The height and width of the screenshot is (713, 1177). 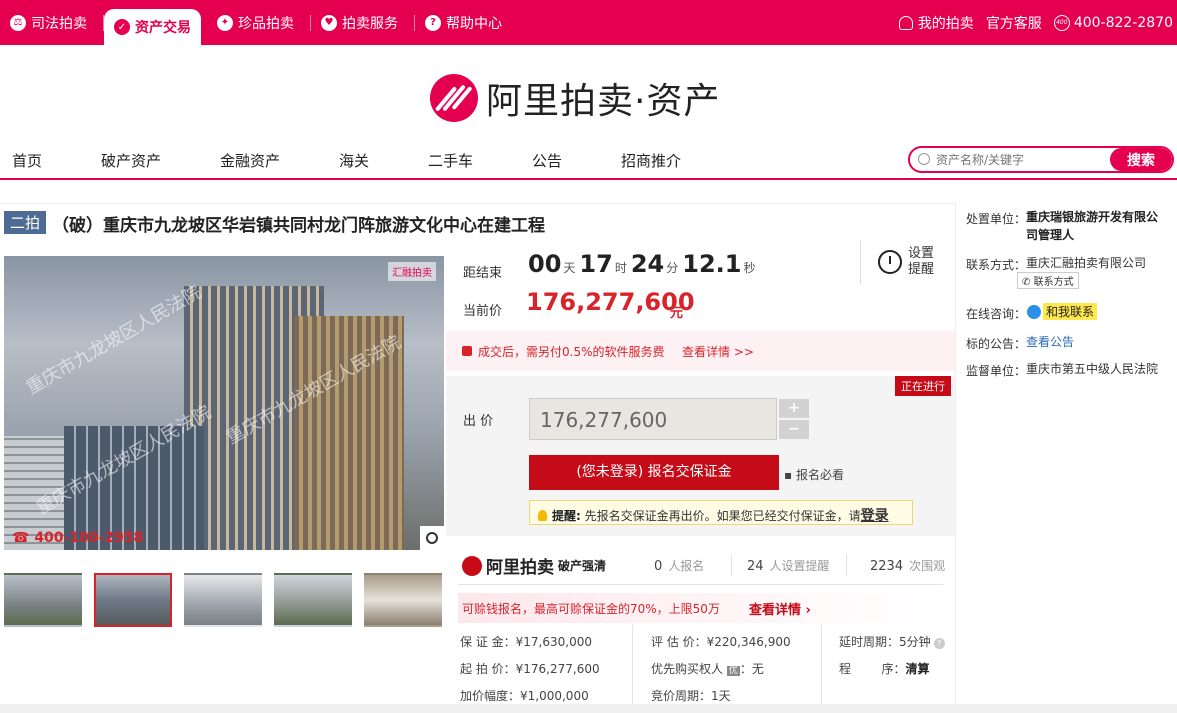 I want to click on online-contact-label: 和我联系, so click(x=1070, y=311).